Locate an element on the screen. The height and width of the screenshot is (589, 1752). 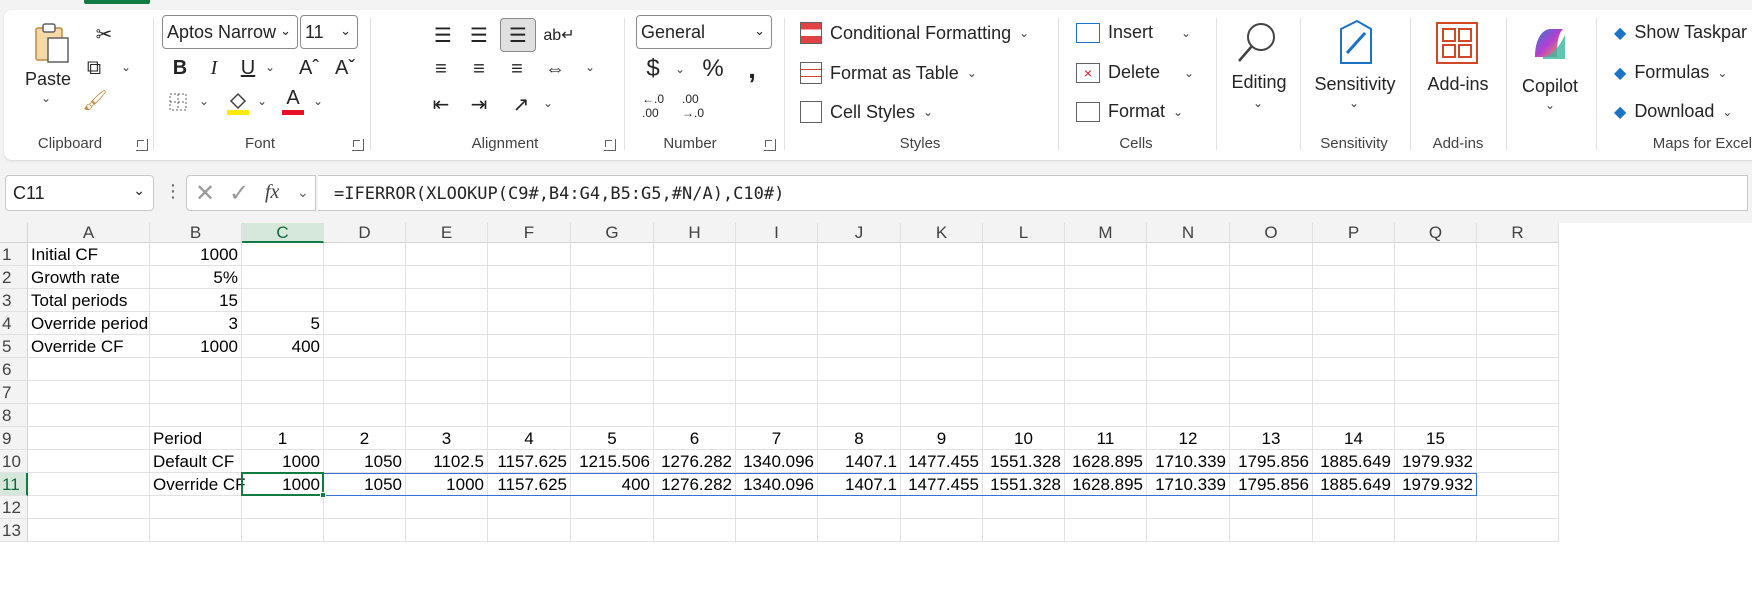
column-header-j: J is located at coordinates (859, 233).